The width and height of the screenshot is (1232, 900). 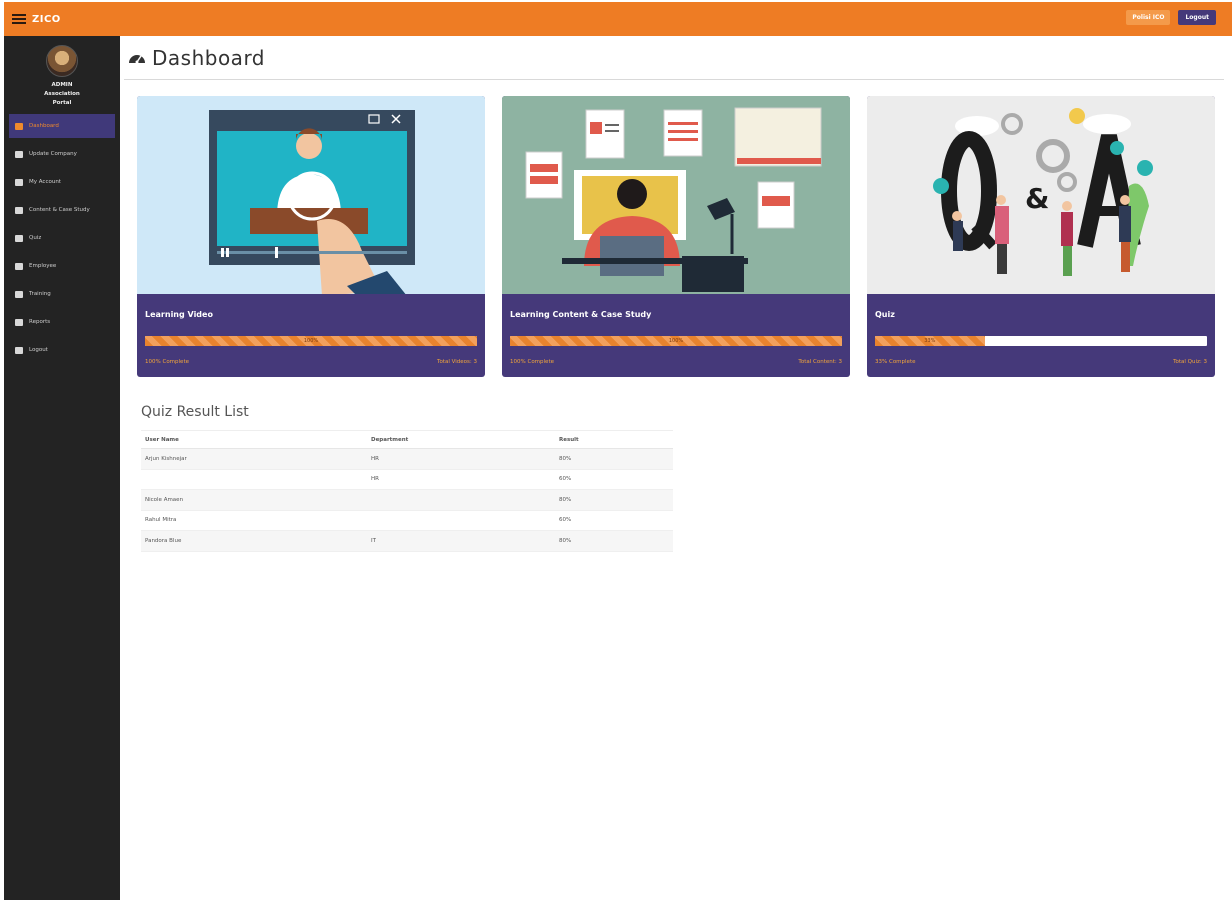 I want to click on sidebar-item-logout: Logout, so click(x=62, y=350).